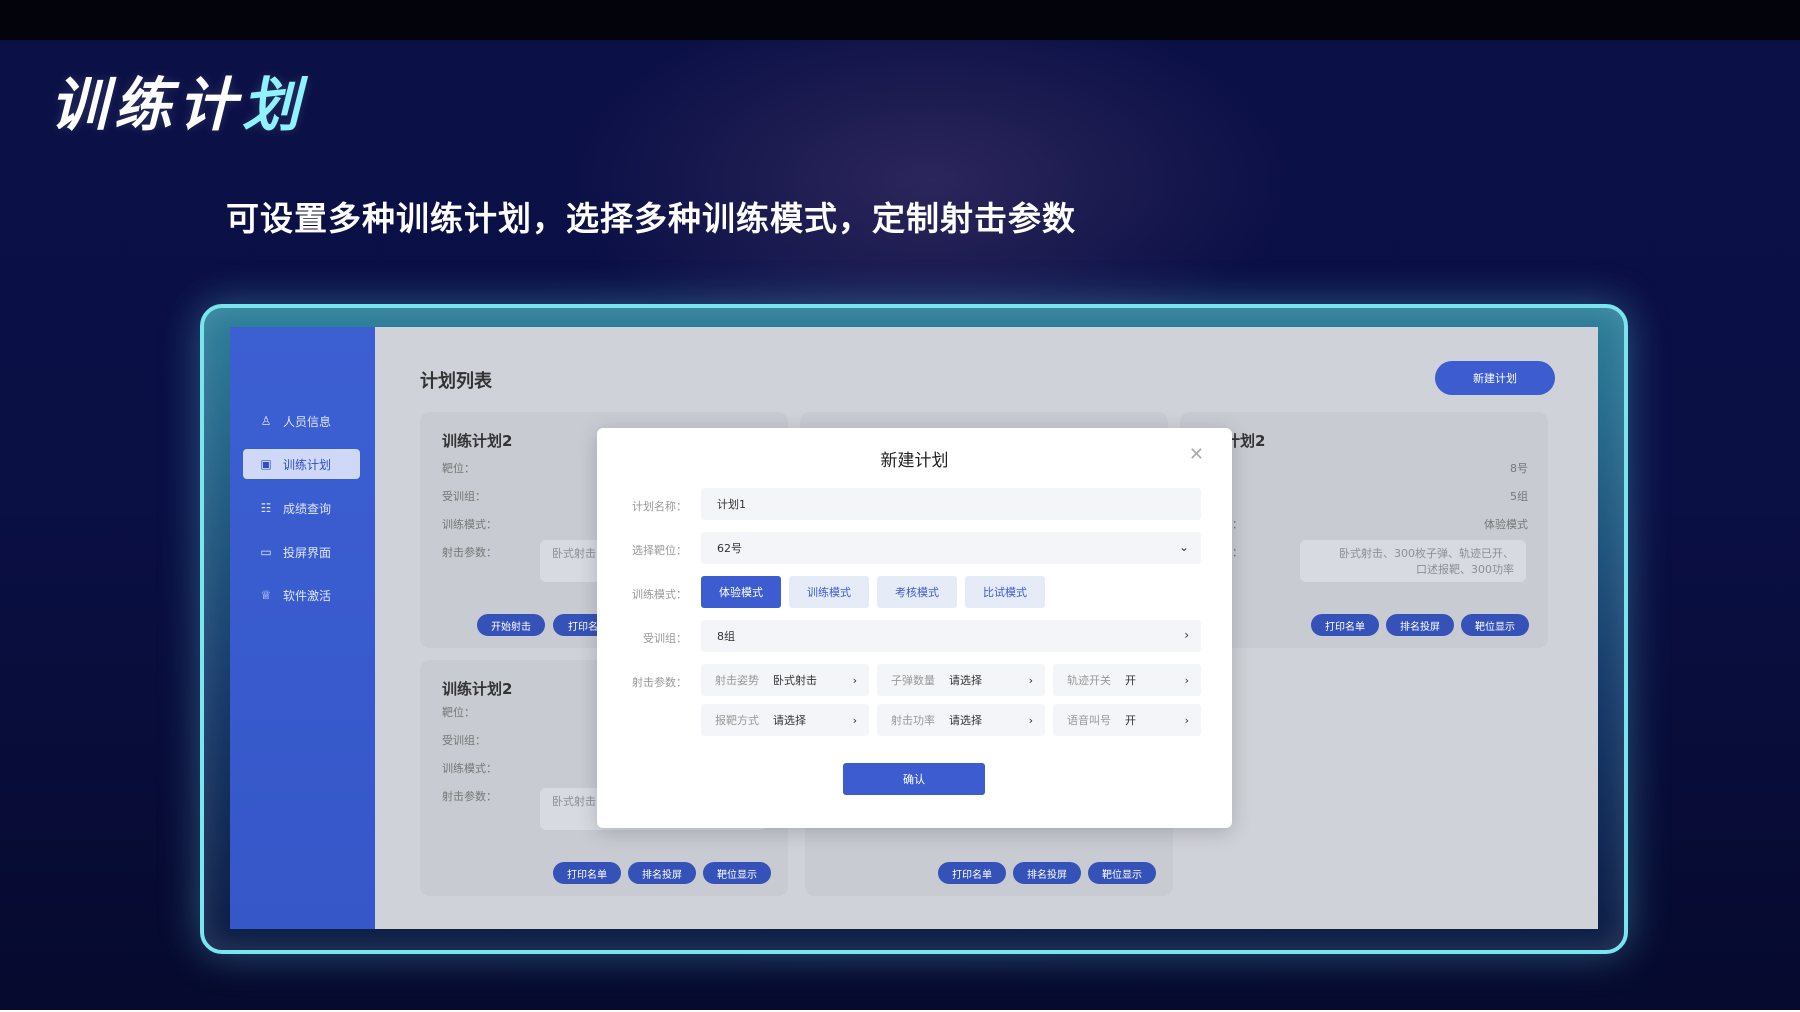  I want to click on mode-training-button: 训练模式, so click(829, 592).